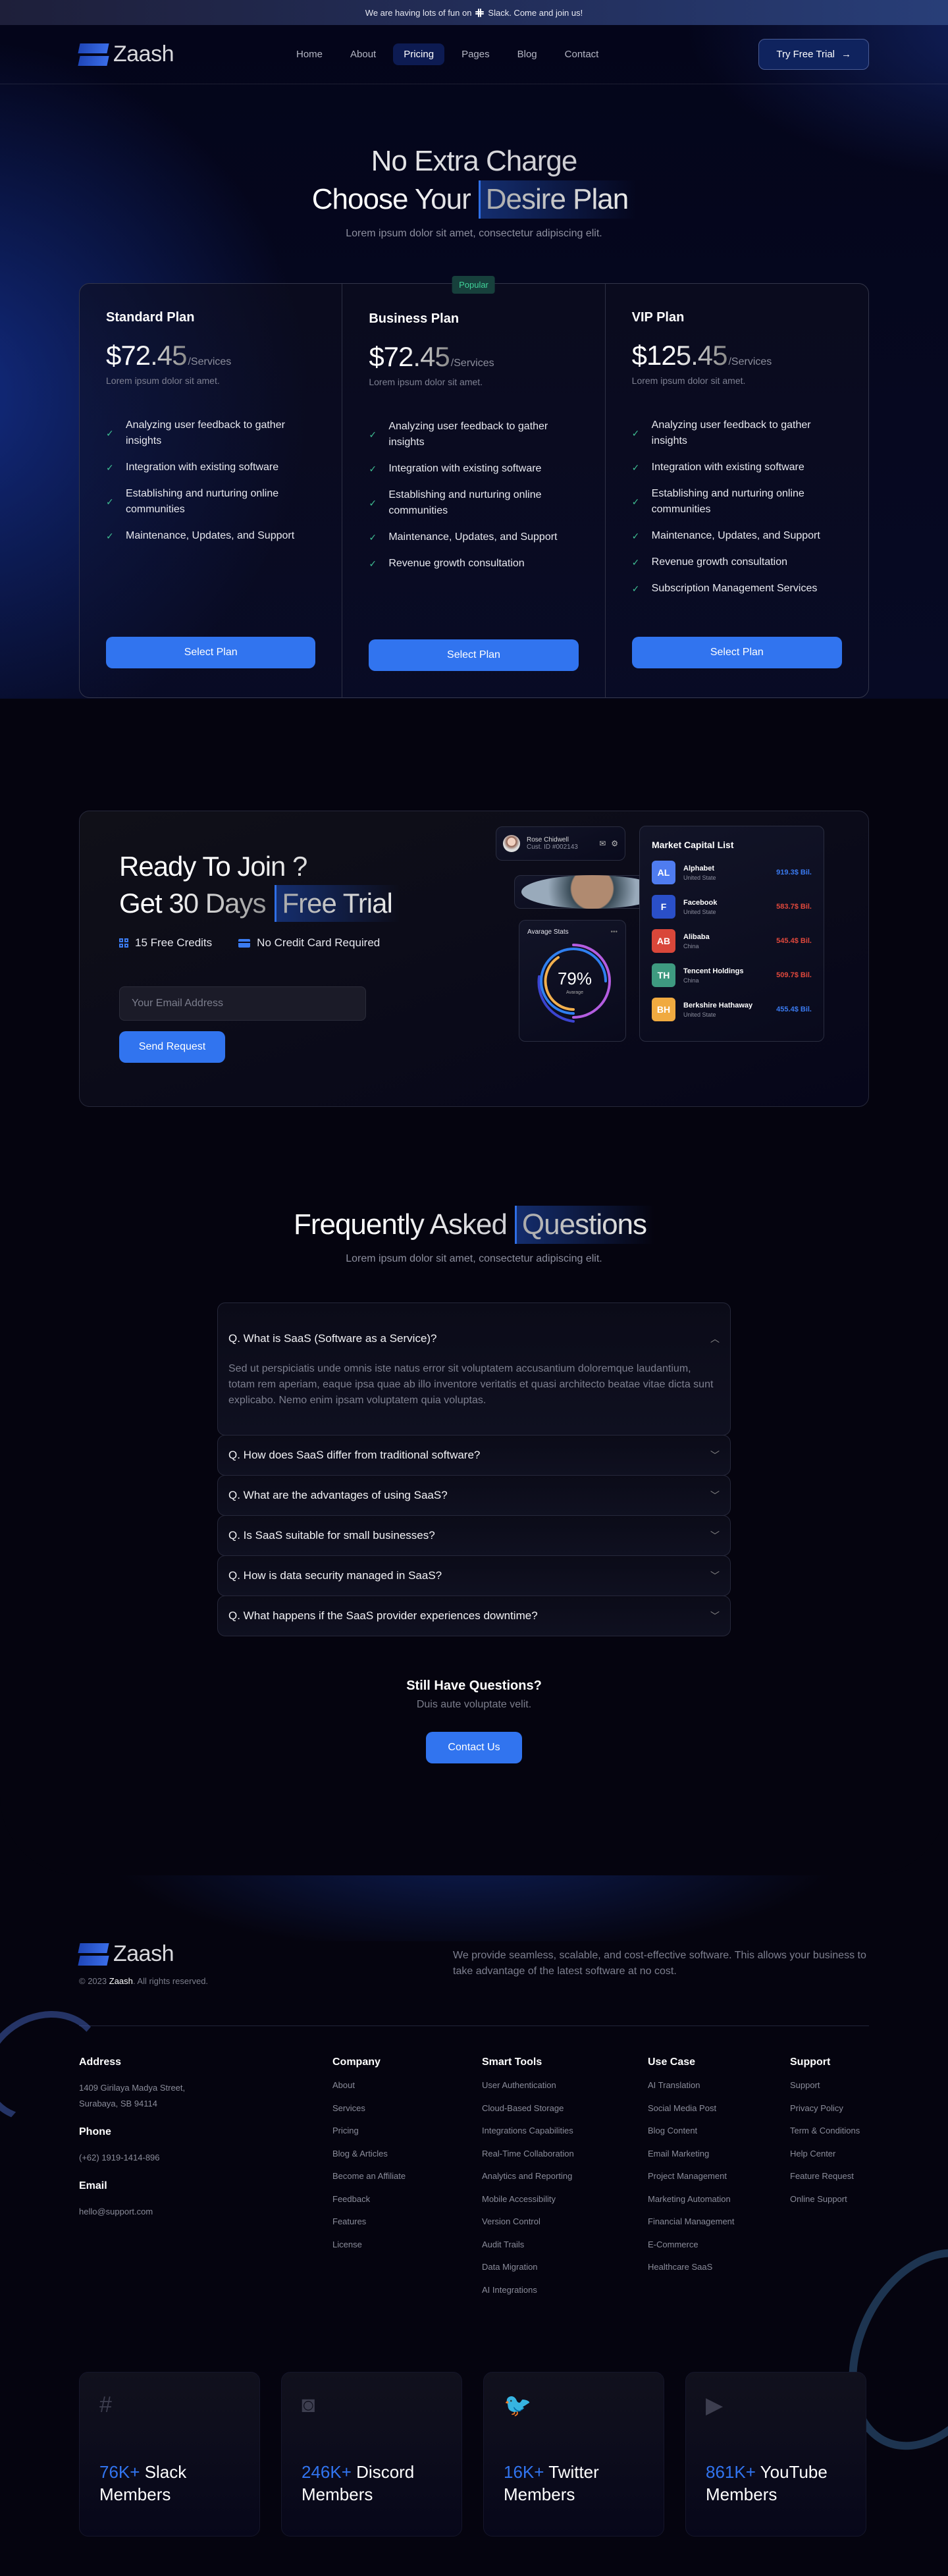 The width and height of the screenshot is (948, 2576). What do you see at coordinates (825, 2085) in the screenshot?
I see `footer-link: Support` at bounding box center [825, 2085].